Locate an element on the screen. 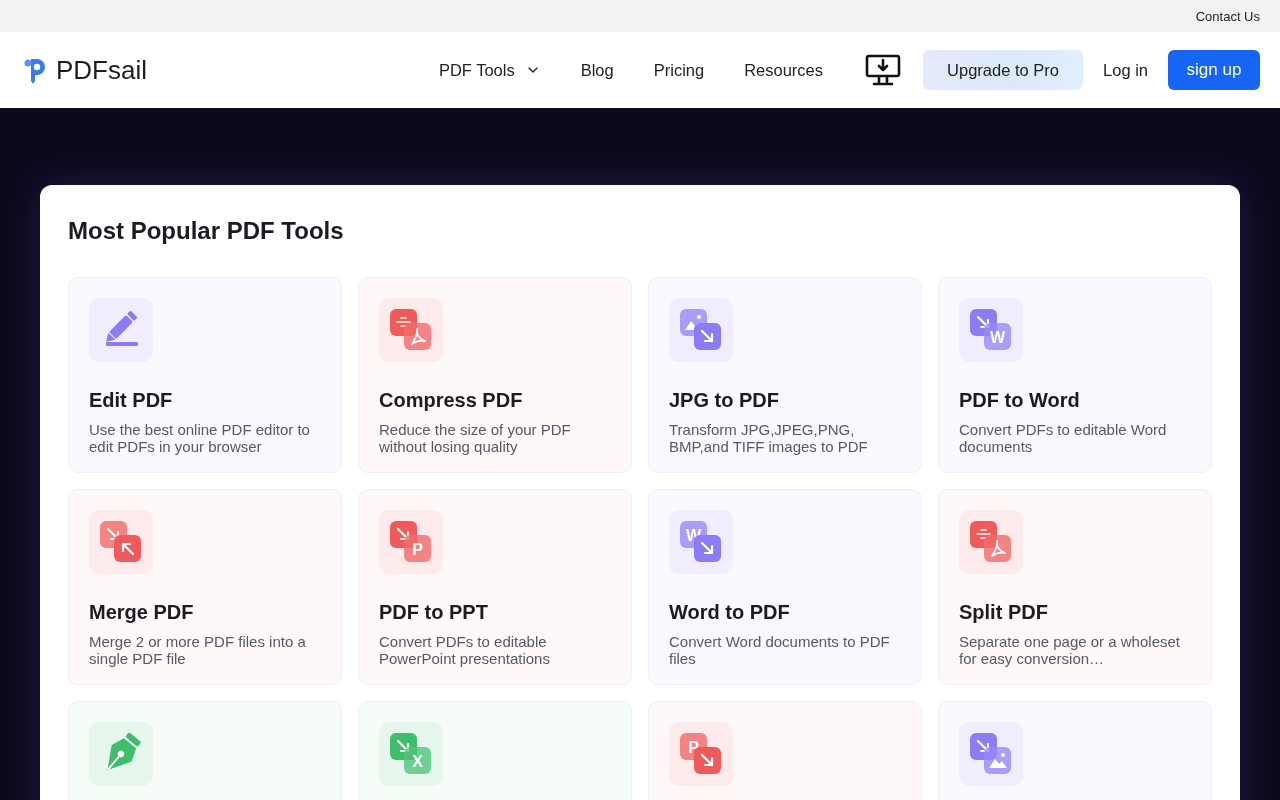  tool-title: Edit PDF is located at coordinates (131, 400).